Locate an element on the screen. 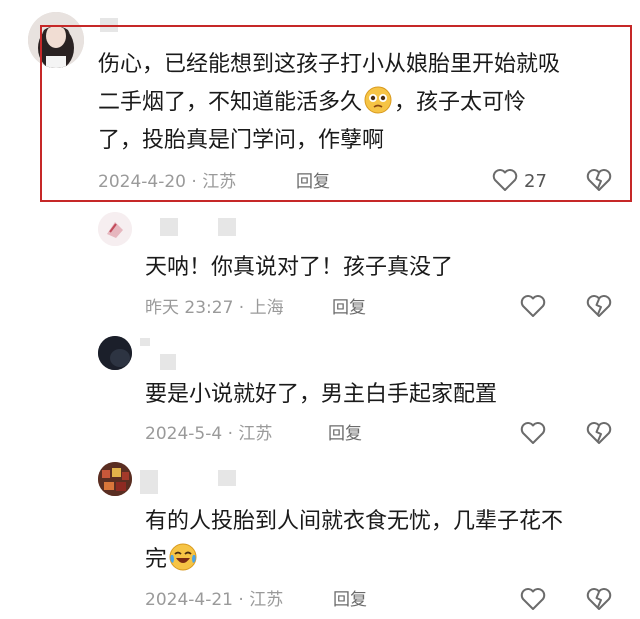  comment-line-part: 完 is located at coordinates (156, 559).